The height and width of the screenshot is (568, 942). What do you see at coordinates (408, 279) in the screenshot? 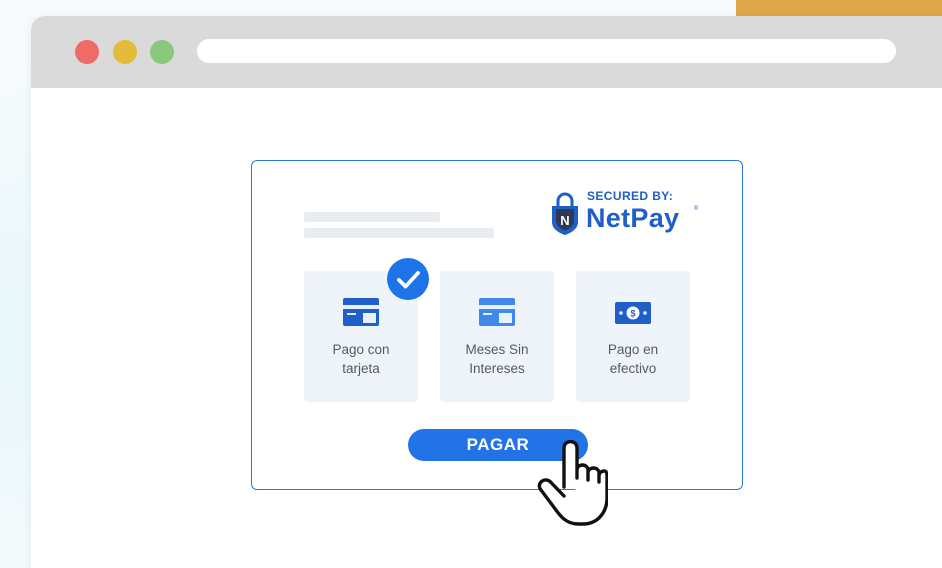
I see `selected-checkmark-icon` at bounding box center [408, 279].